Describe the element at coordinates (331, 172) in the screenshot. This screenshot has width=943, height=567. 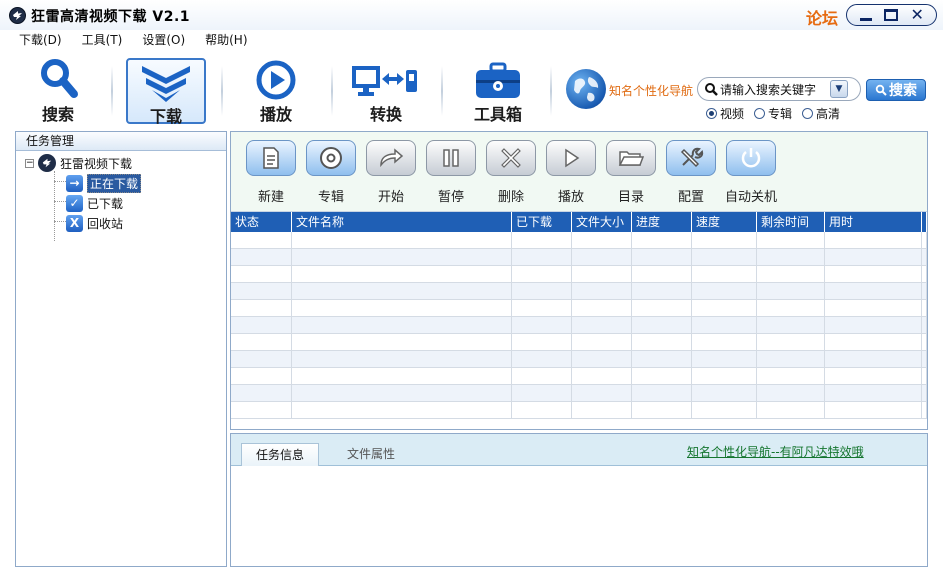
I see `album-button: 专辑` at that location.